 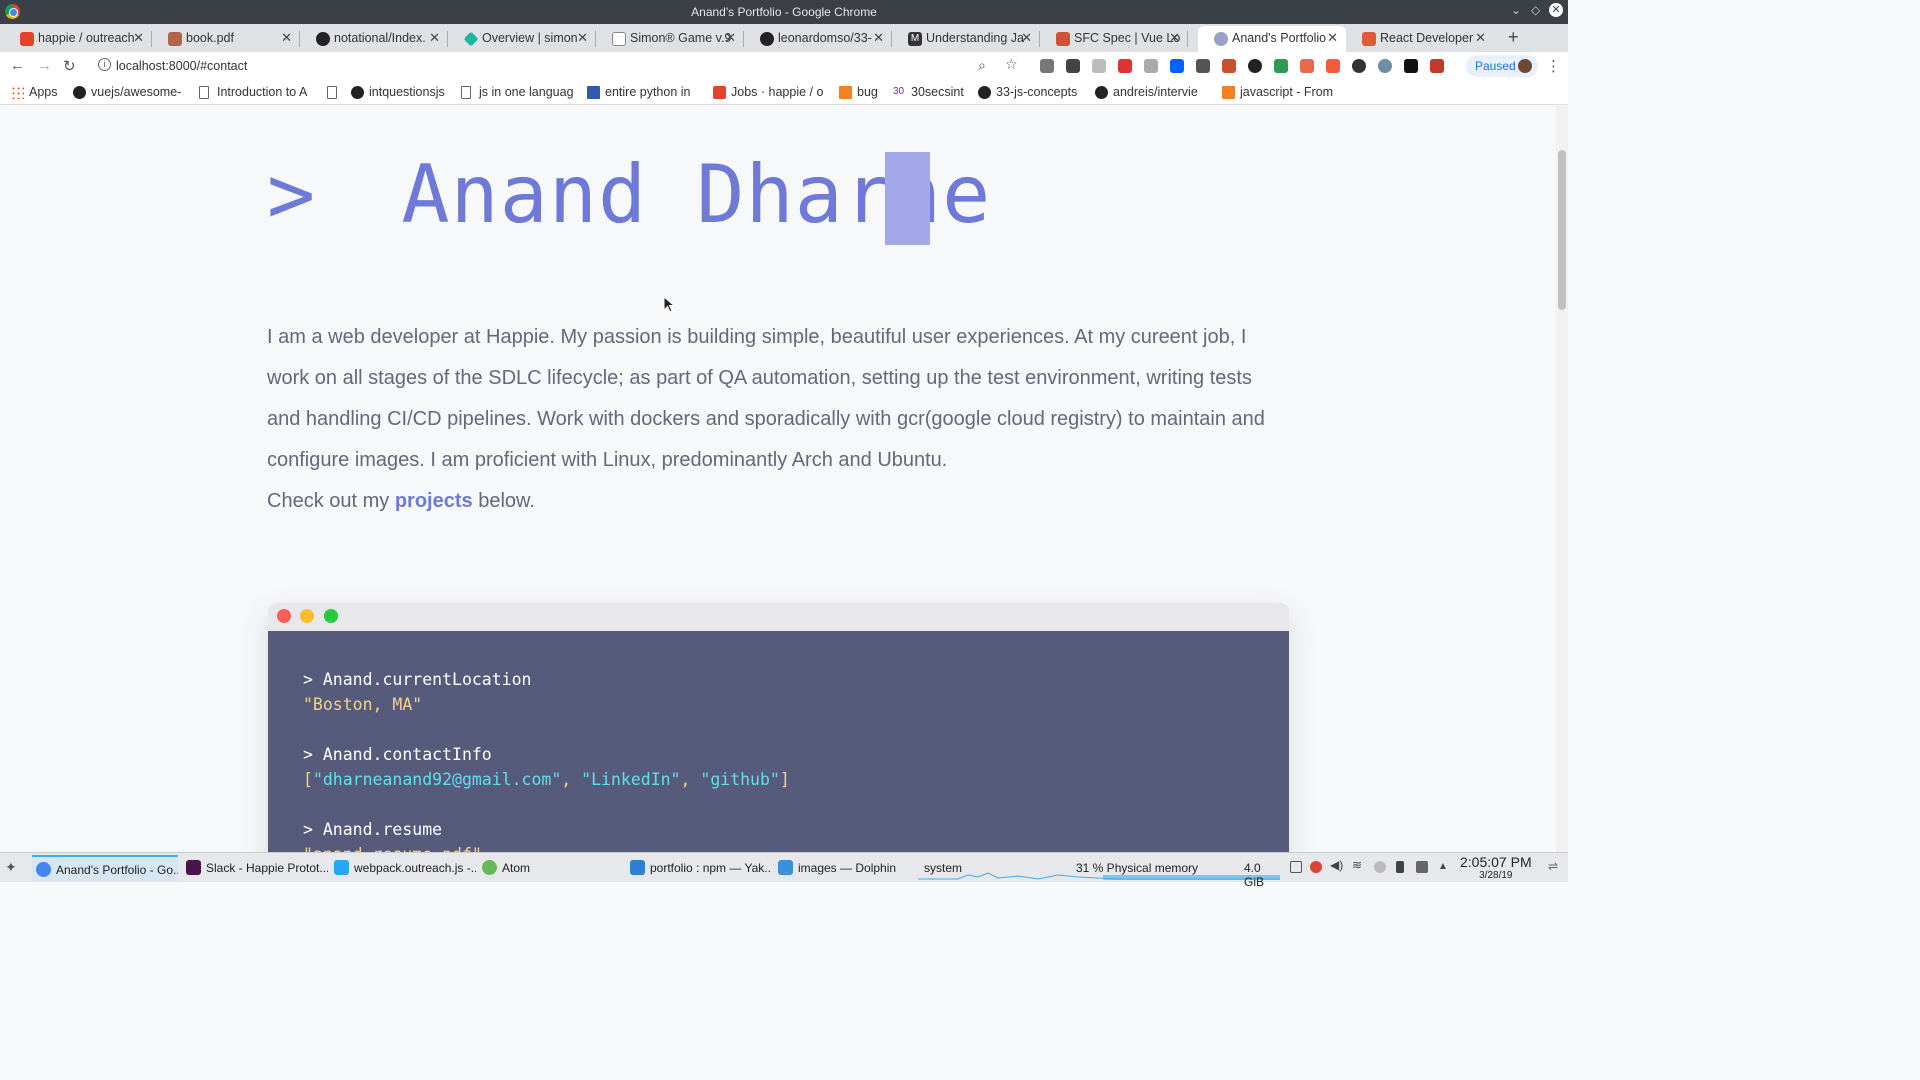 What do you see at coordinates (398, 92) in the screenshot?
I see `bookmark-intquestionsjs: intquestionsjs` at bounding box center [398, 92].